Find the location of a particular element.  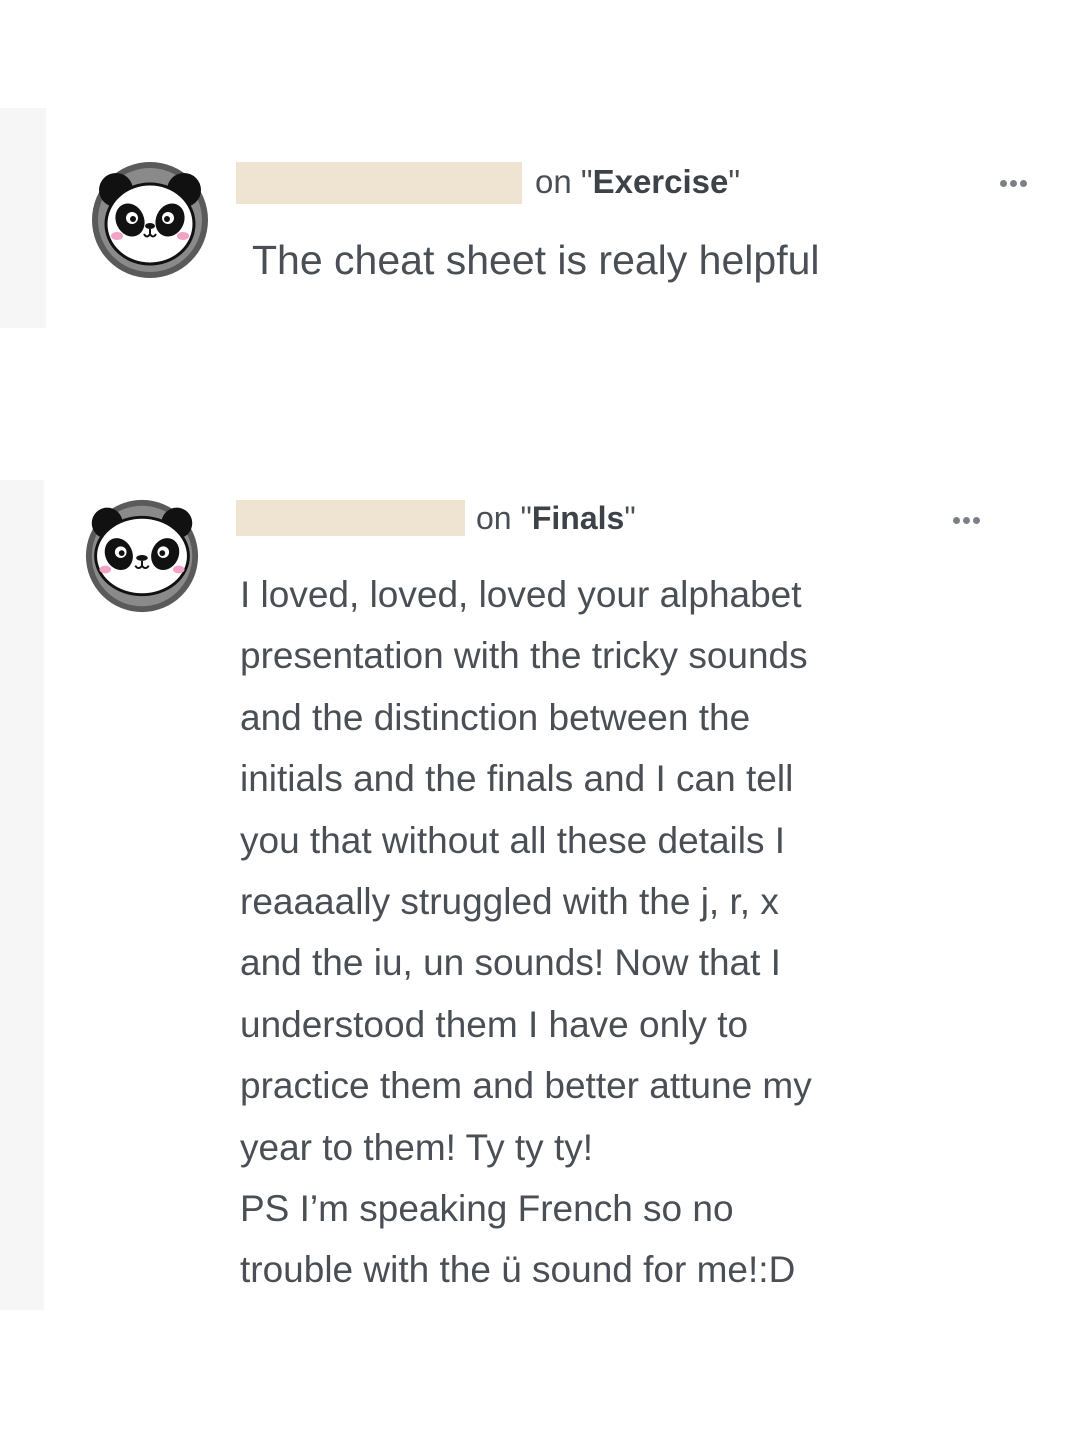

comment-context: on "Exercise" is located at coordinates (637, 182).